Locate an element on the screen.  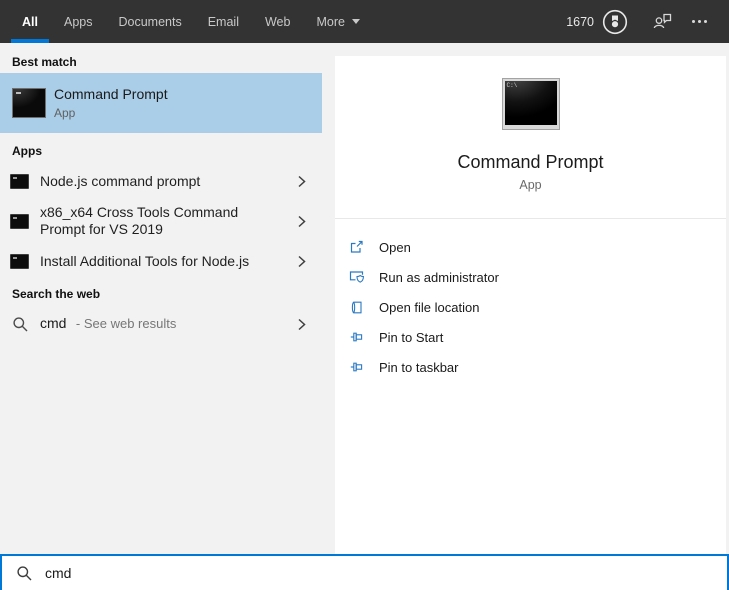
tab-web-label: Web is located at coordinates (277, 21).